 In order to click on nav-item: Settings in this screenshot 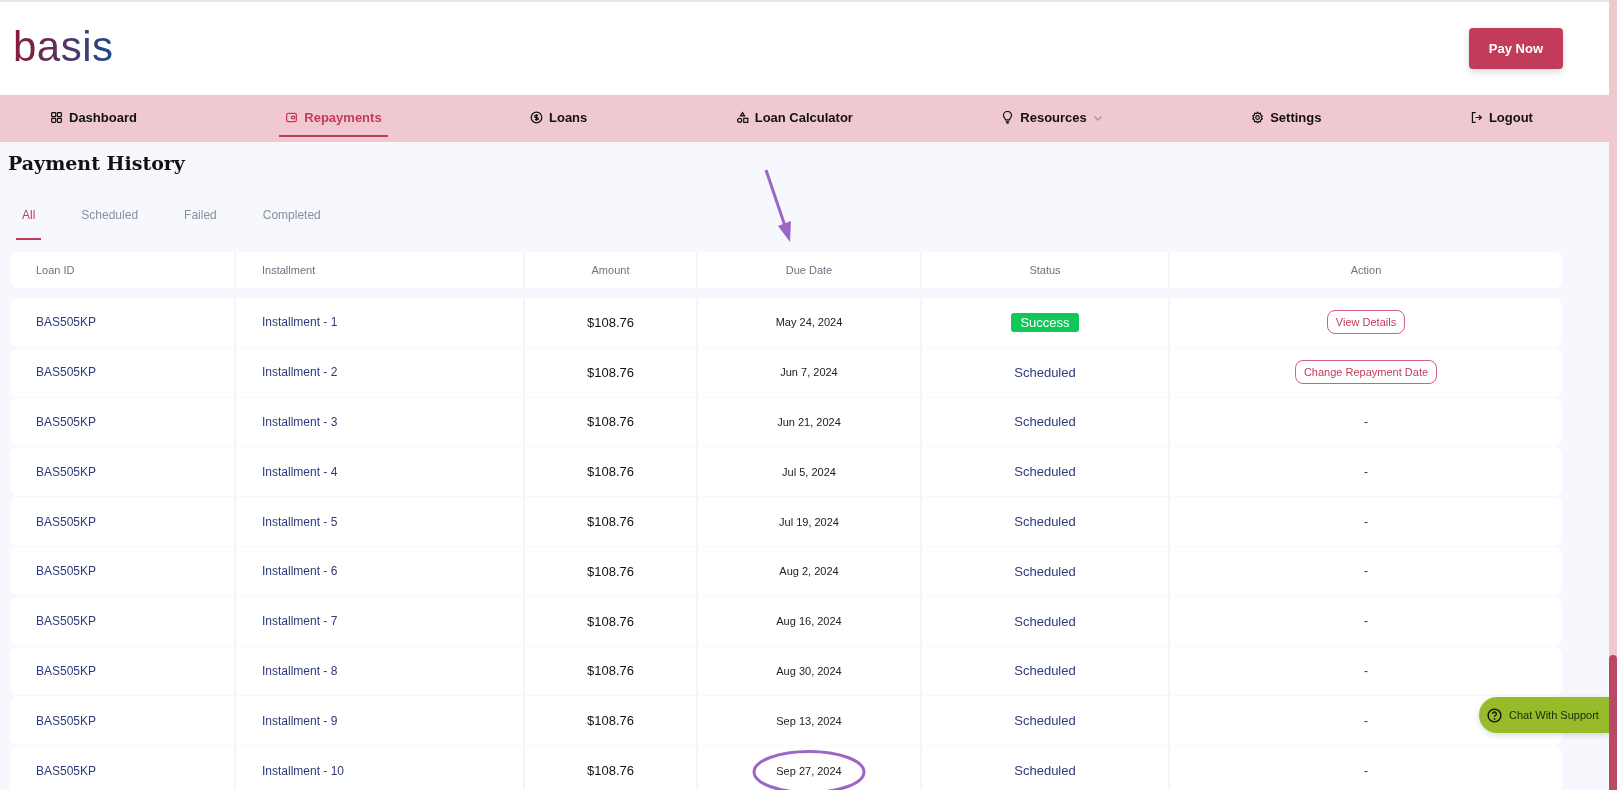, I will do `click(1286, 118)`.